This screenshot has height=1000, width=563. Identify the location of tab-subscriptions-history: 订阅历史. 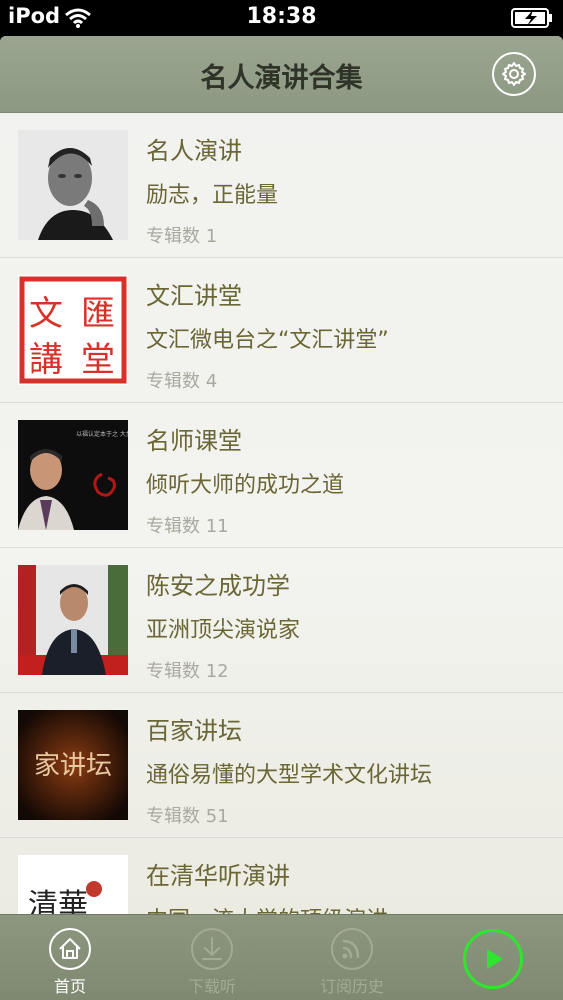
(352, 957).